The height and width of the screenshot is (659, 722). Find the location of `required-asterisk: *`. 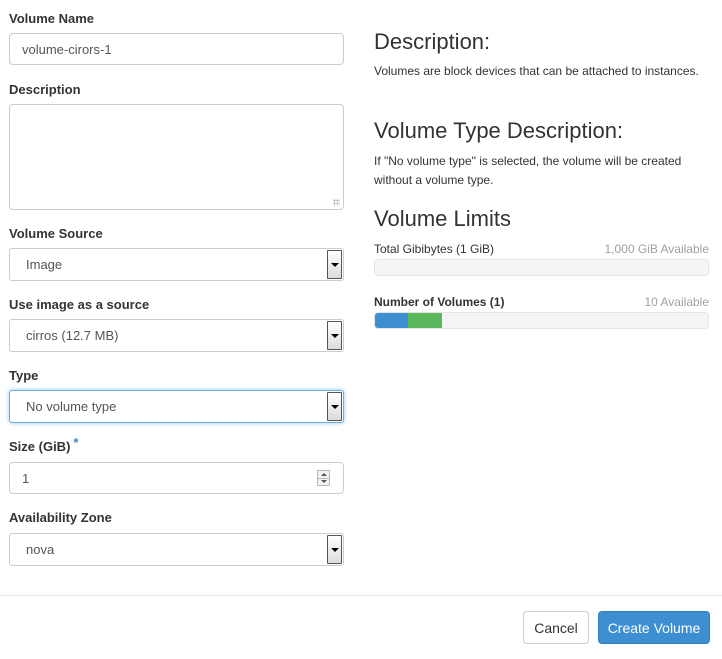

required-asterisk: * is located at coordinates (76, 442).